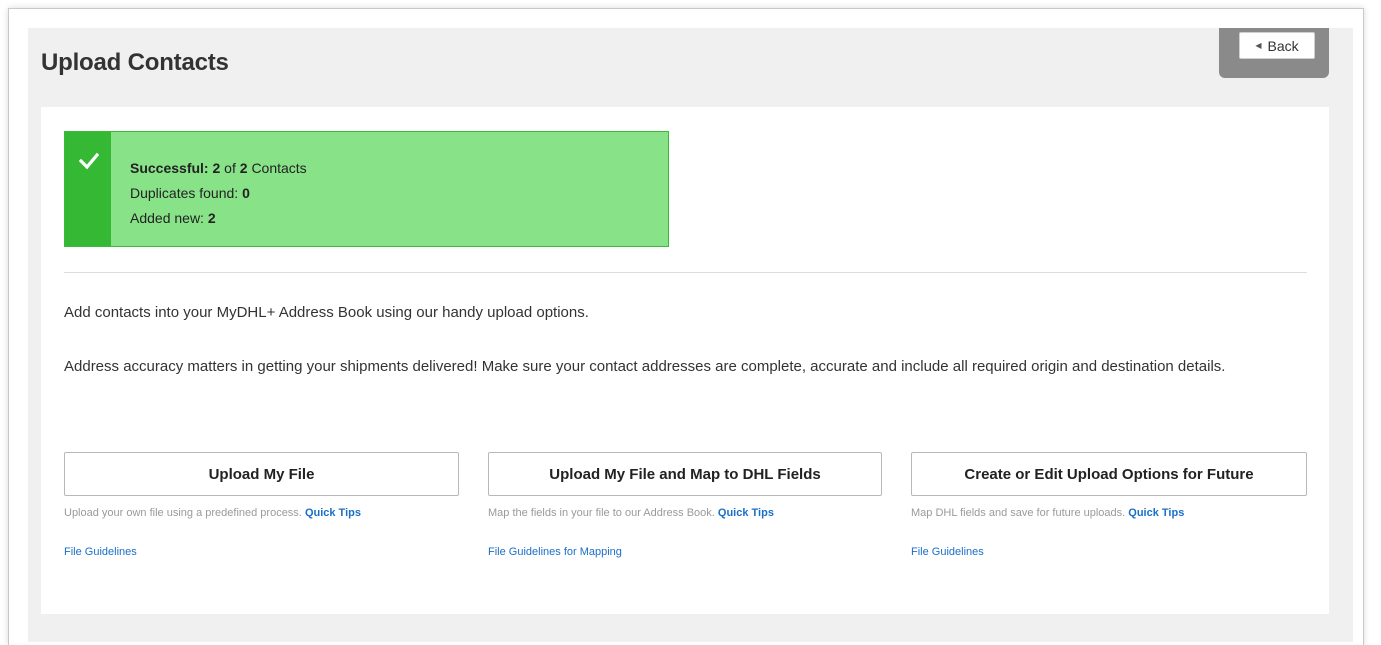 This screenshot has height=645, width=1381. What do you see at coordinates (685, 272) in the screenshot?
I see `divider` at bounding box center [685, 272].